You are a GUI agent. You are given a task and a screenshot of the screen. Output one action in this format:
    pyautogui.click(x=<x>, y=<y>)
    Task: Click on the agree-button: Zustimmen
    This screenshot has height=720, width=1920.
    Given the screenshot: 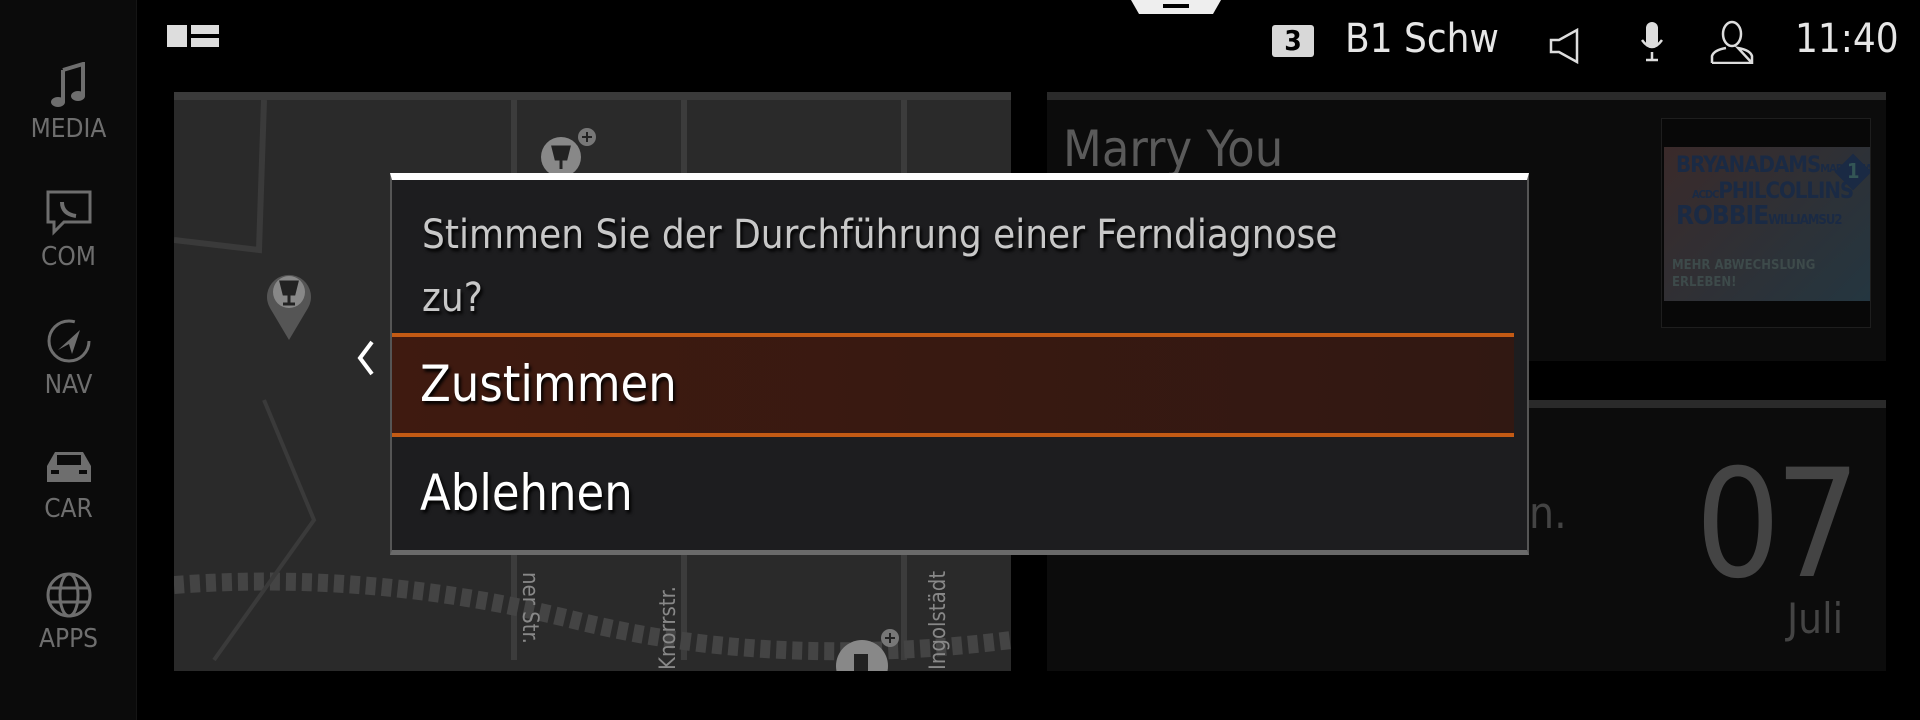 What is the action you would take?
    pyautogui.click(x=953, y=385)
    